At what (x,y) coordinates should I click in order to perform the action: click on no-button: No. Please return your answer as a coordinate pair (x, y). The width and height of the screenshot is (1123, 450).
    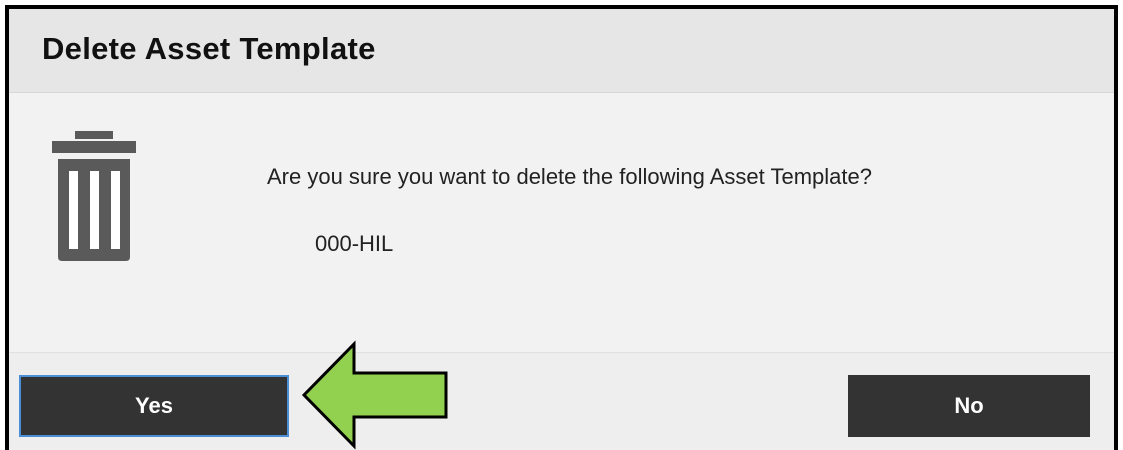
    Looking at the image, I should click on (969, 406).